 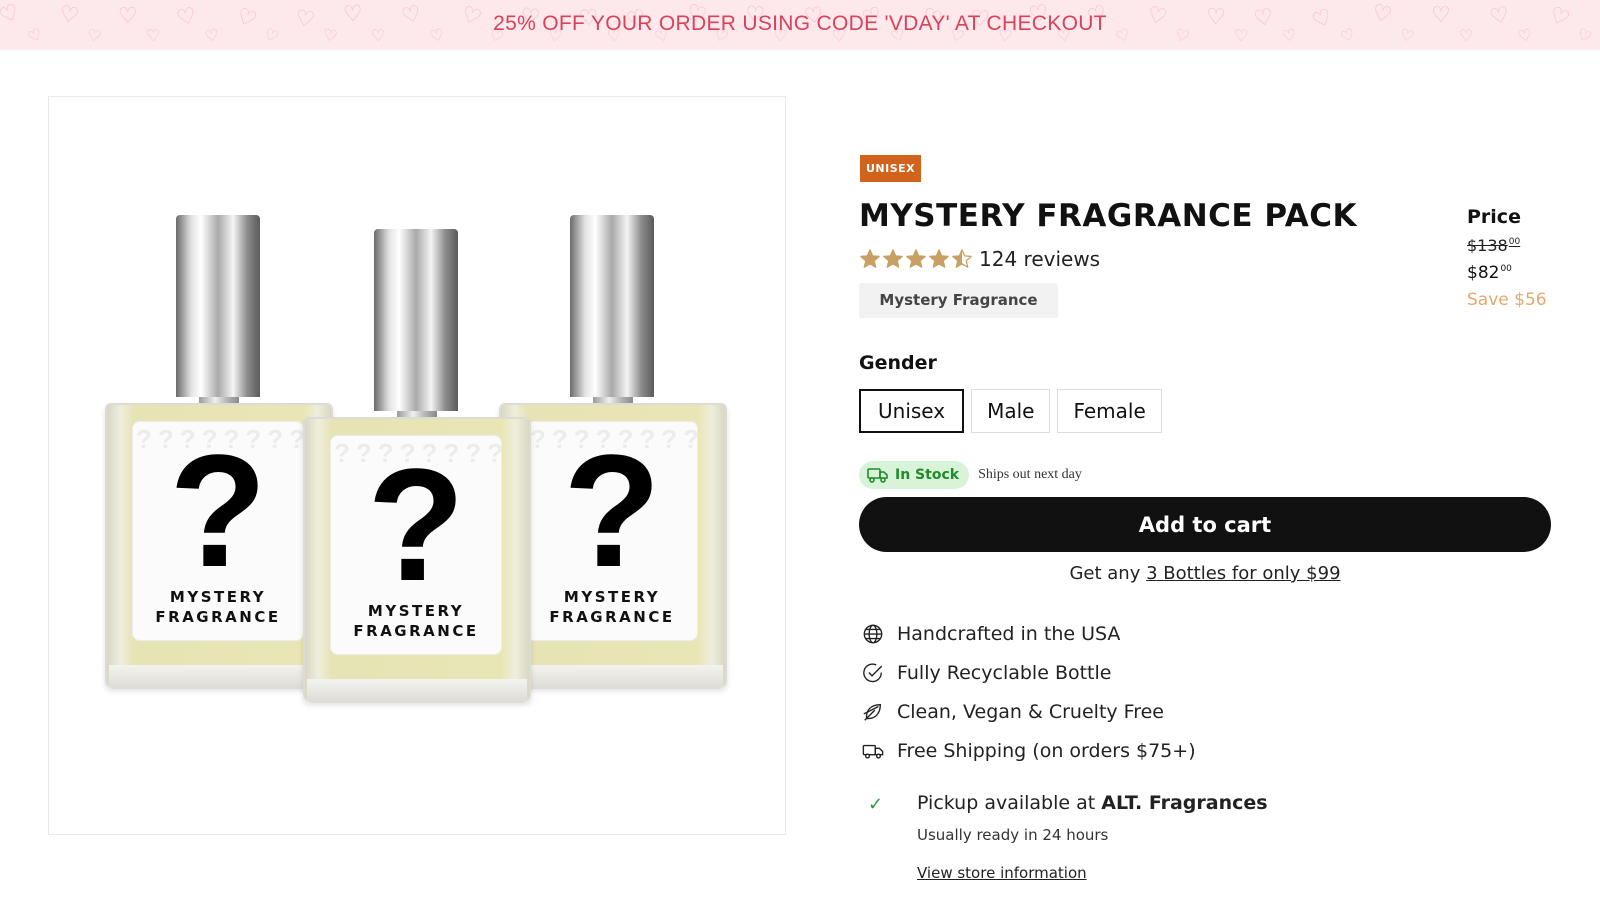 What do you see at coordinates (1494, 245) in the screenshot?
I see `original-price: $13800` at bounding box center [1494, 245].